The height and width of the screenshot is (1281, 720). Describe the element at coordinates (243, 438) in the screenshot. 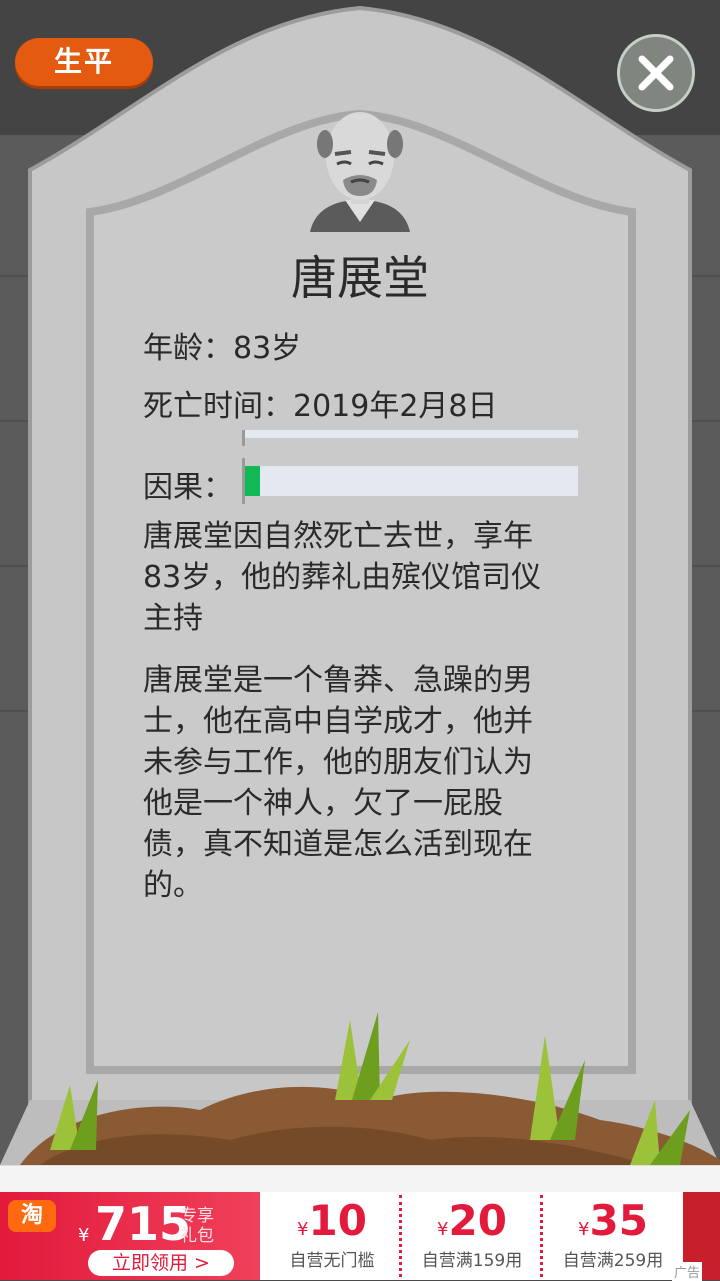

I see `scrolled-stat-tick` at that location.